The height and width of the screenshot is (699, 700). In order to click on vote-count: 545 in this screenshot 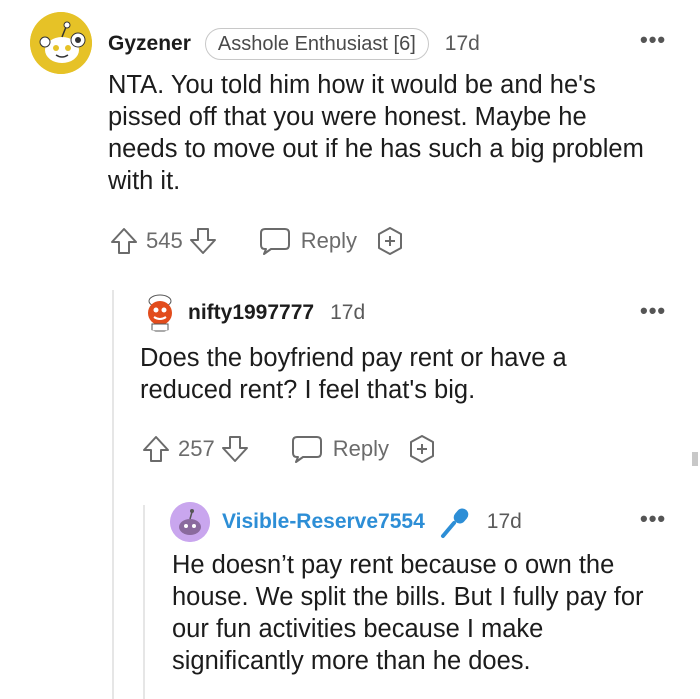, I will do `click(164, 240)`.